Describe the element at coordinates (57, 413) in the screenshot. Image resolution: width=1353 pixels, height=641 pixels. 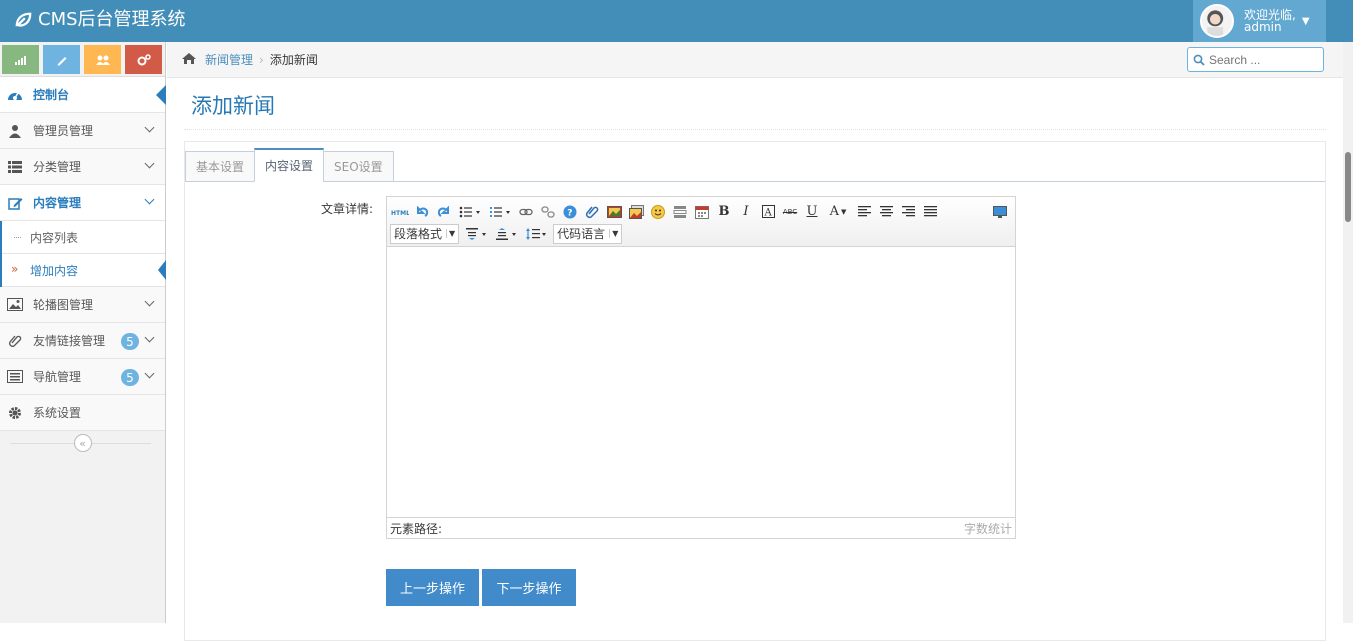
I see `sidebar-item-label: 系统设置` at that location.